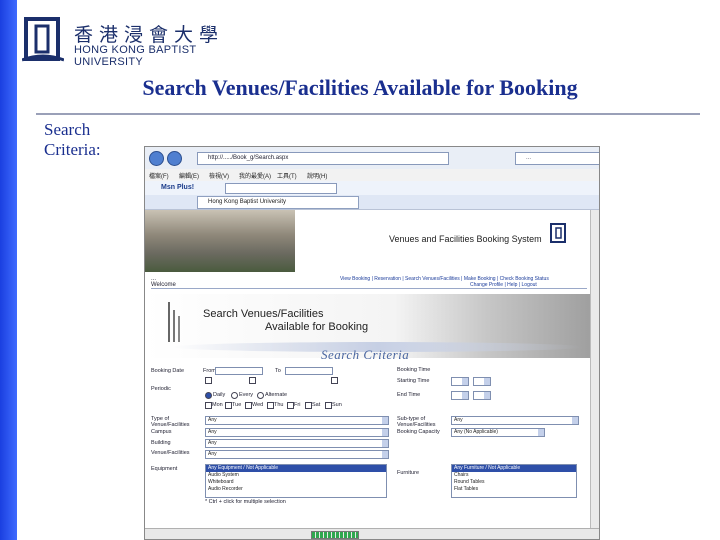 The width and height of the screenshot is (720, 540). Describe the element at coordinates (234, 395) in the screenshot. I see `every-radio` at that location.